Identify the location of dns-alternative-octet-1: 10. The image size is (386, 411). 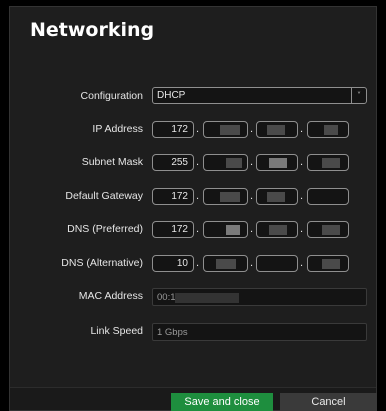
(173, 263).